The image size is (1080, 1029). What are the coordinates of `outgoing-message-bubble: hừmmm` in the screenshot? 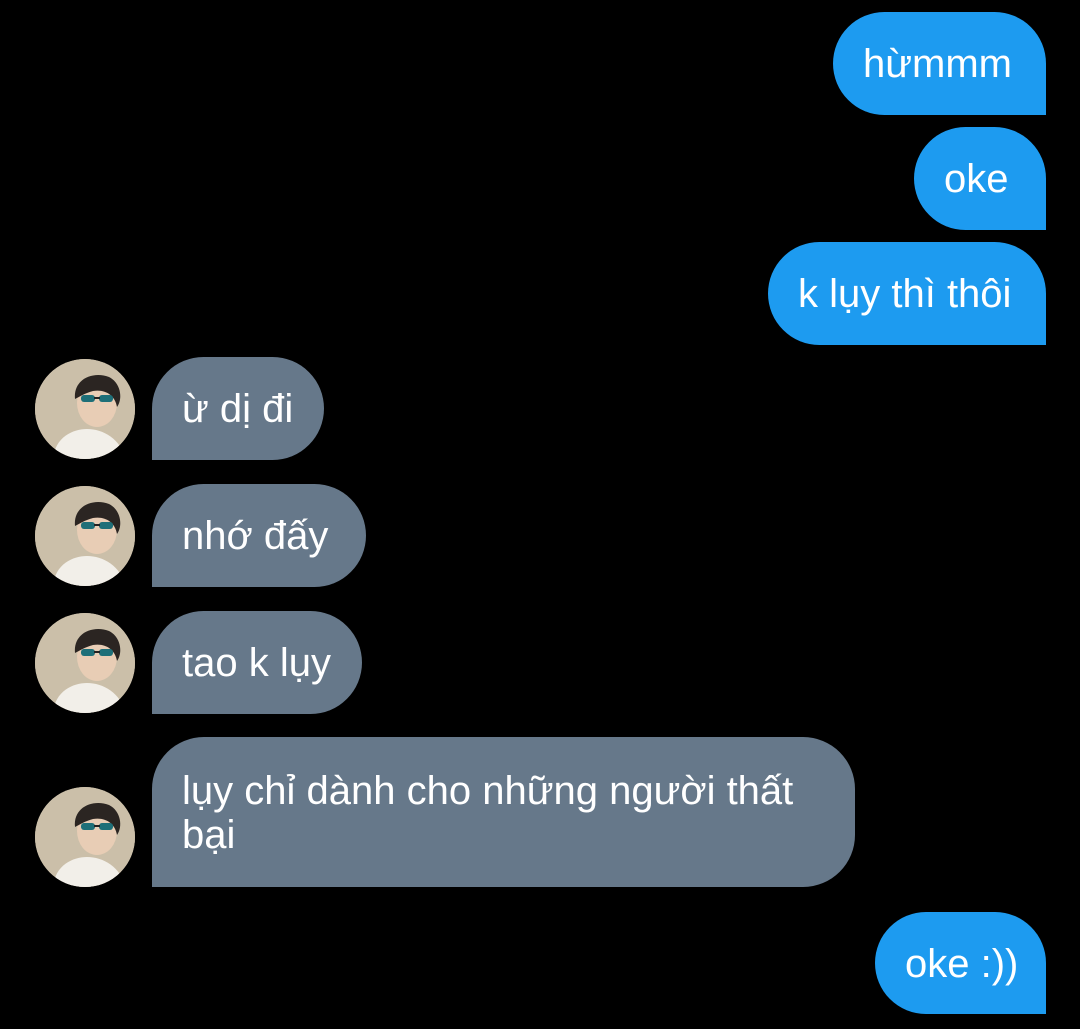 It's located at (939, 63).